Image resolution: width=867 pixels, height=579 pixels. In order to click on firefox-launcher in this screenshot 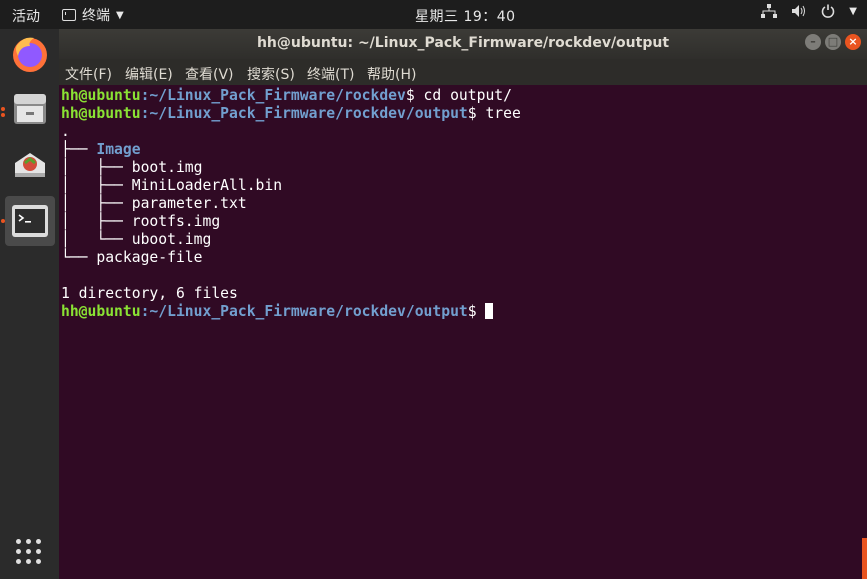, I will do `click(30, 54)`.